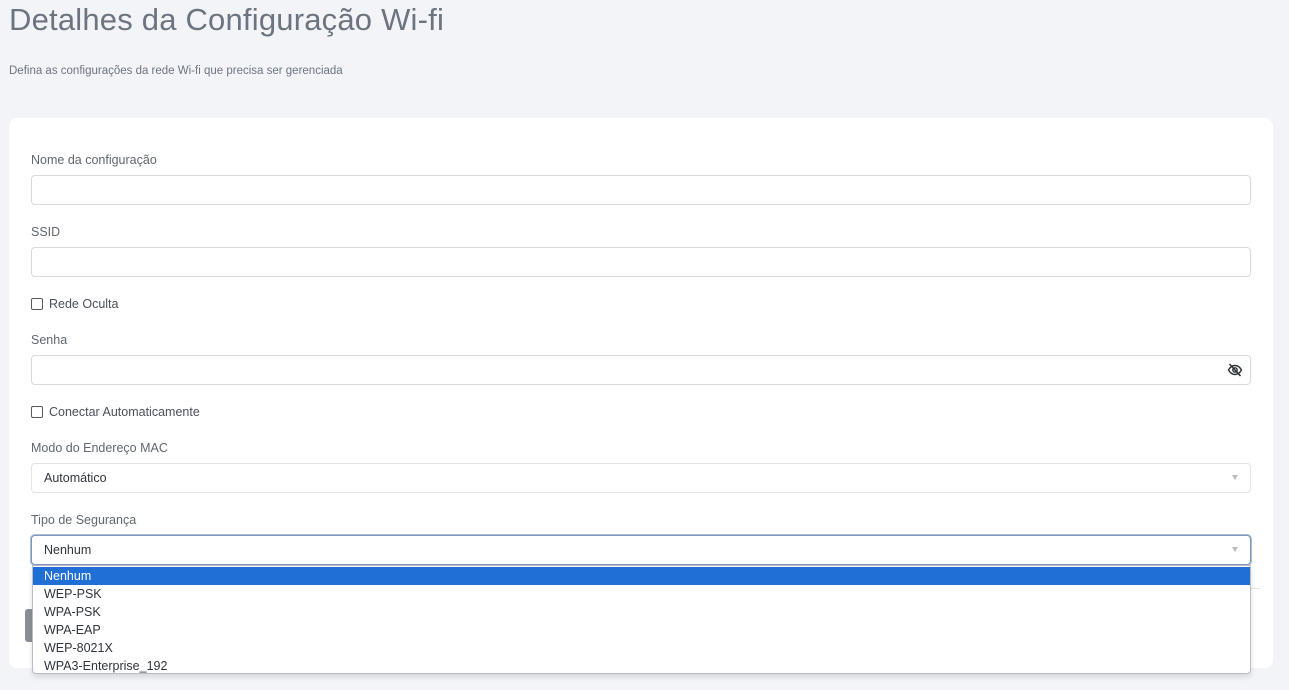 This screenshot has width=1289, height=690. Describe the element at coordinates (49, 340) in the screenshot. I see `password-label: Senha` at that location.